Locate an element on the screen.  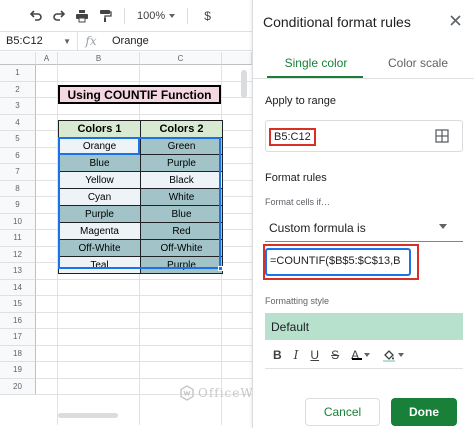
table-cell: Yellow is located at coordinates (99, 180).